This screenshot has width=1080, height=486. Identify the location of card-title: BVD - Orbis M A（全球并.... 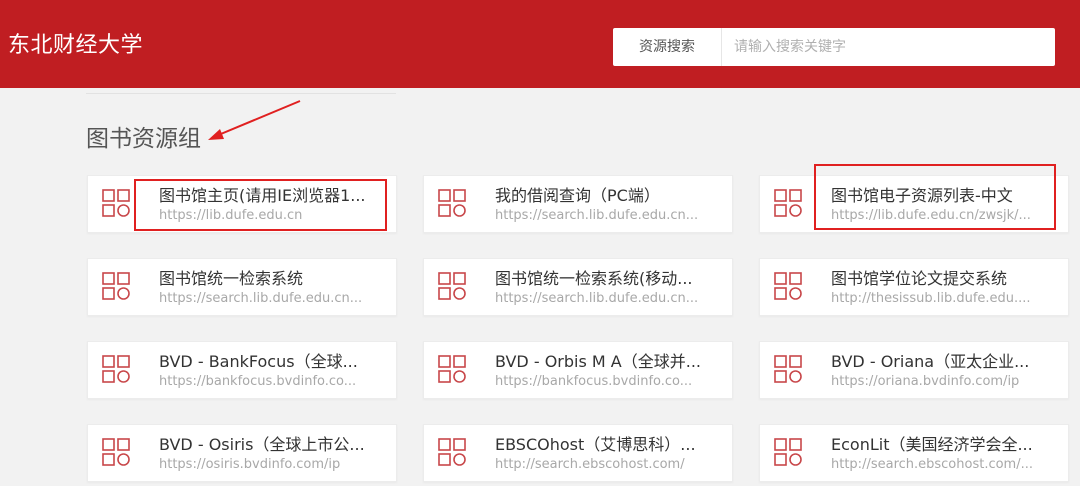
(609, 362).